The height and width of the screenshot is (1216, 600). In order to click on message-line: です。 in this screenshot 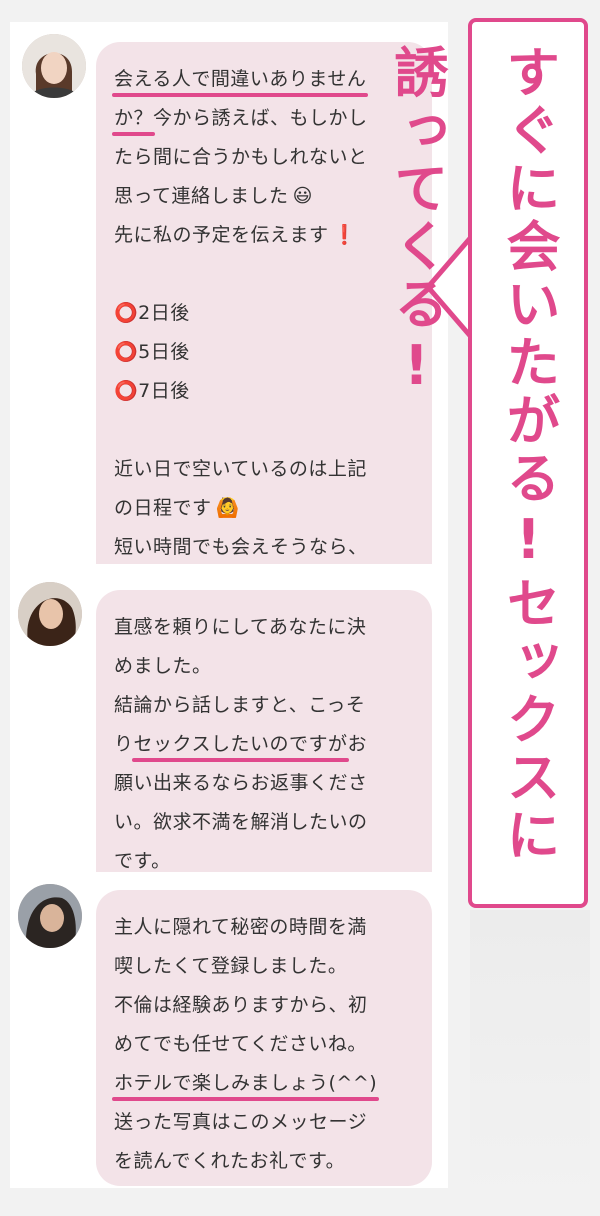, I will do `click(142, 861)`.